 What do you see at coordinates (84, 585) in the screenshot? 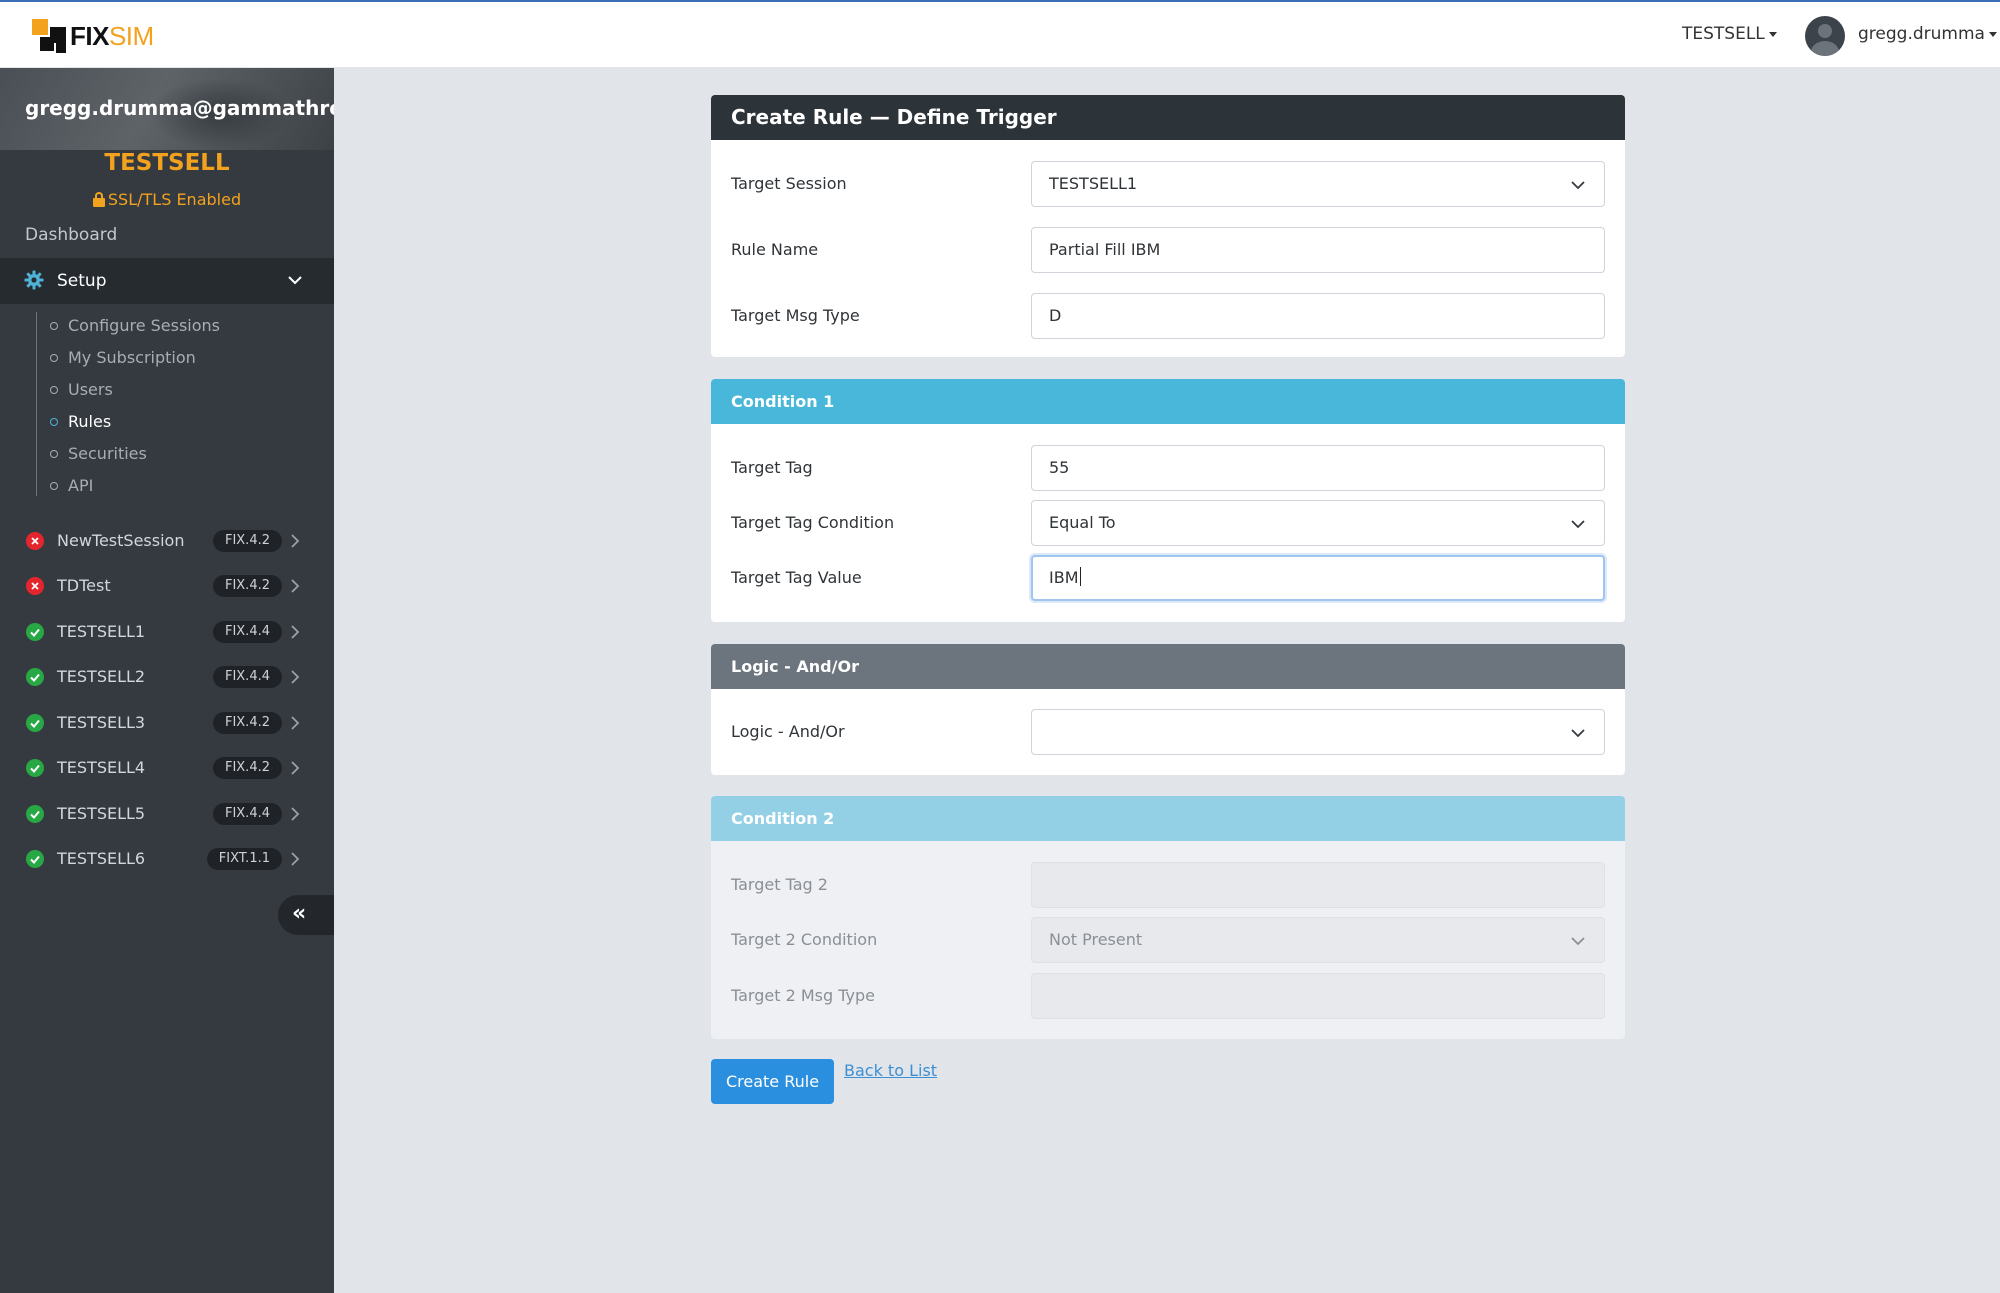
I see `session-name: TDTest` at bounding box center [84, 585].